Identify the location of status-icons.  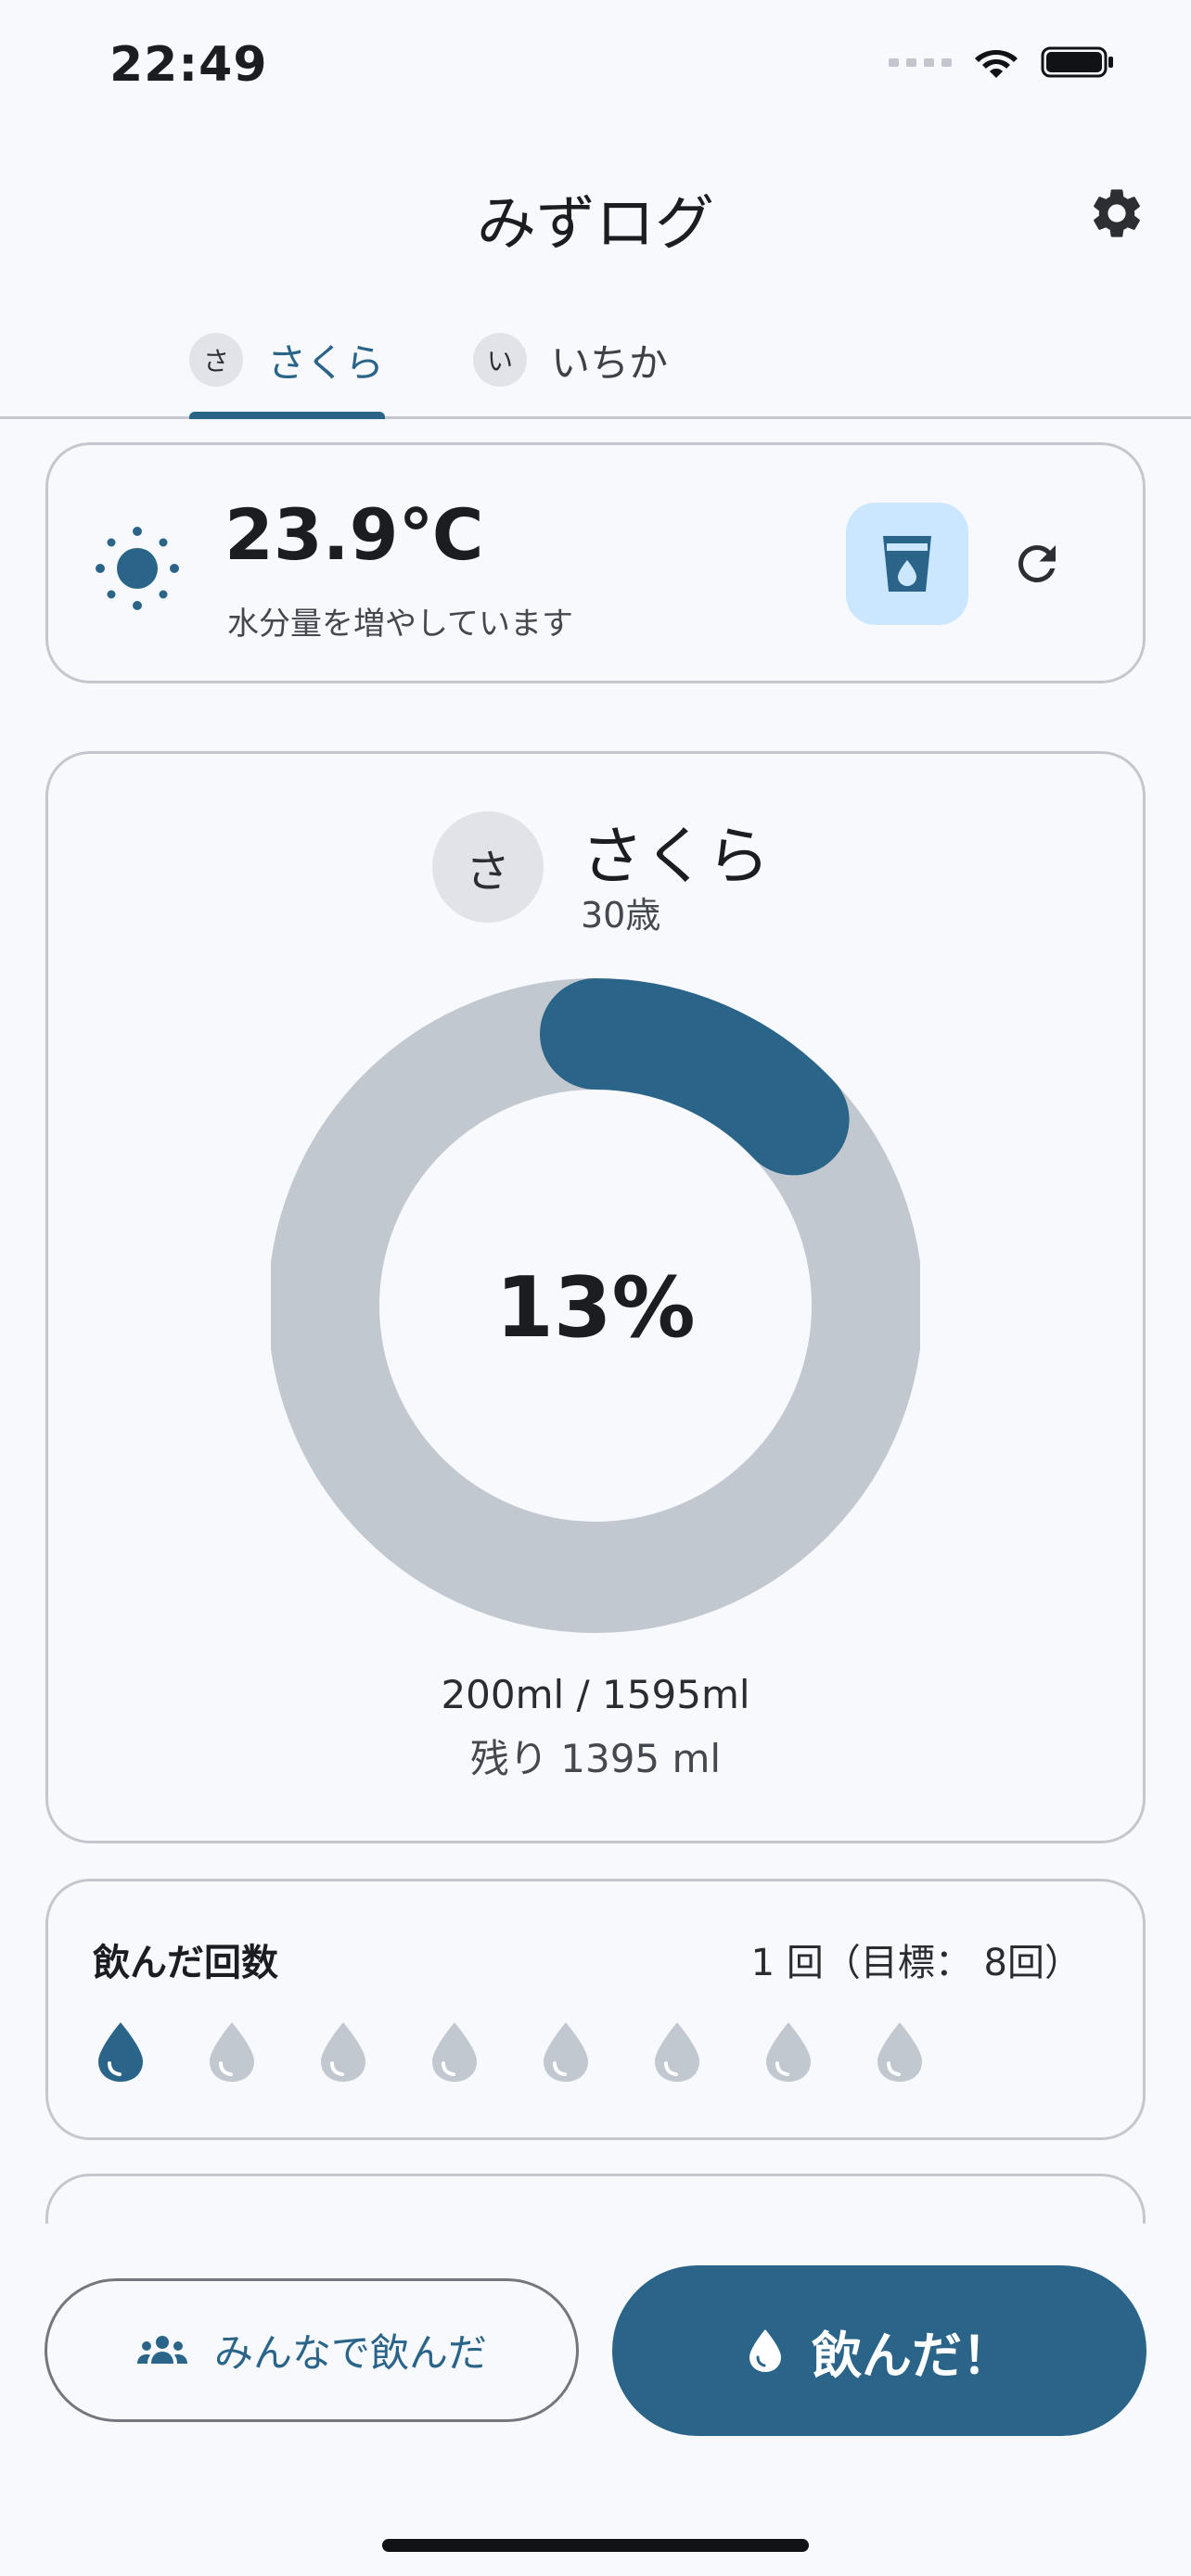
(1002, 62).